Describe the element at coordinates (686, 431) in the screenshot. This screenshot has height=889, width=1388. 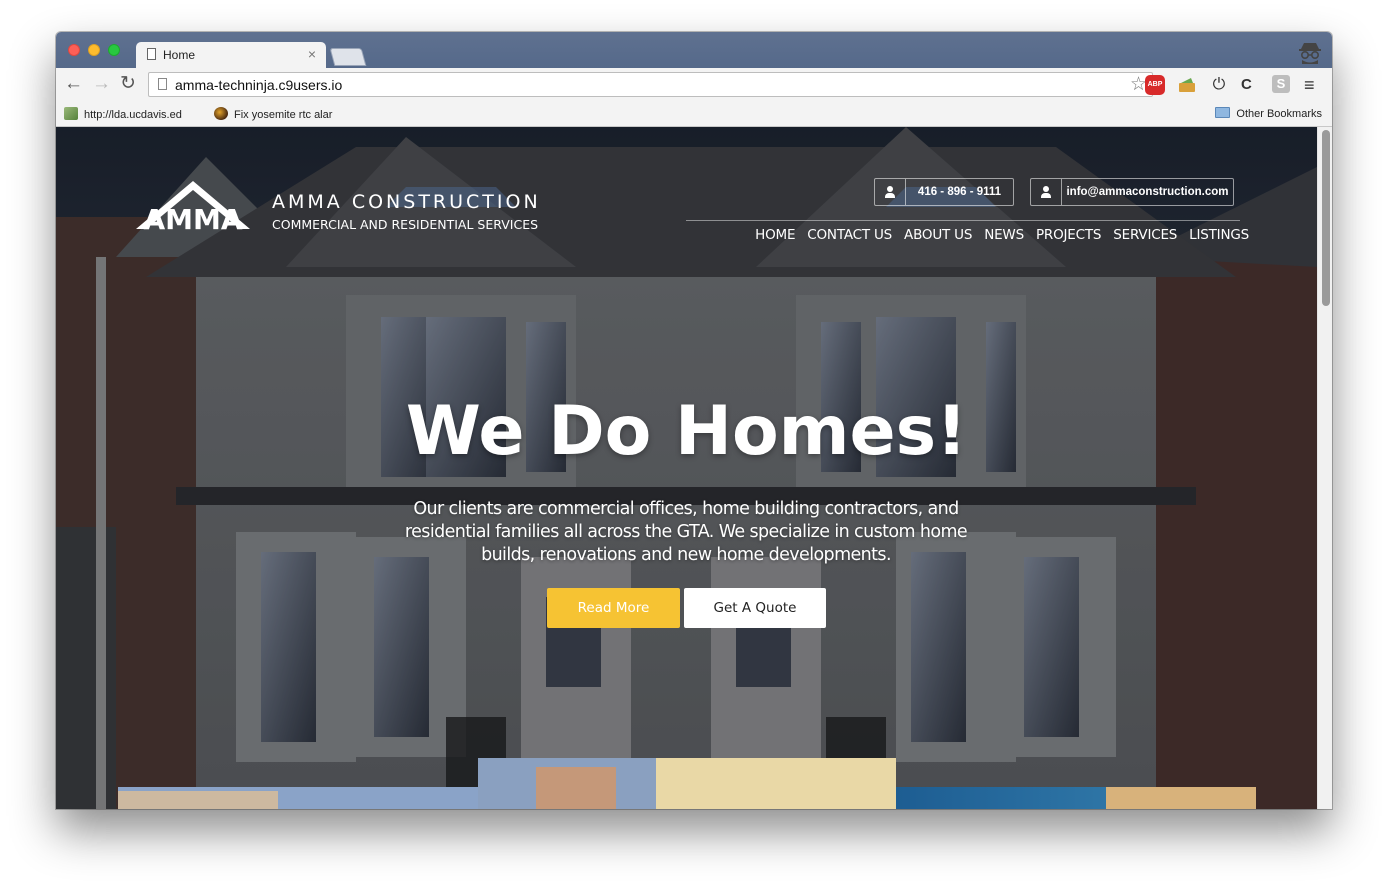
I see `hero-title: We Do Homes!` at that location.